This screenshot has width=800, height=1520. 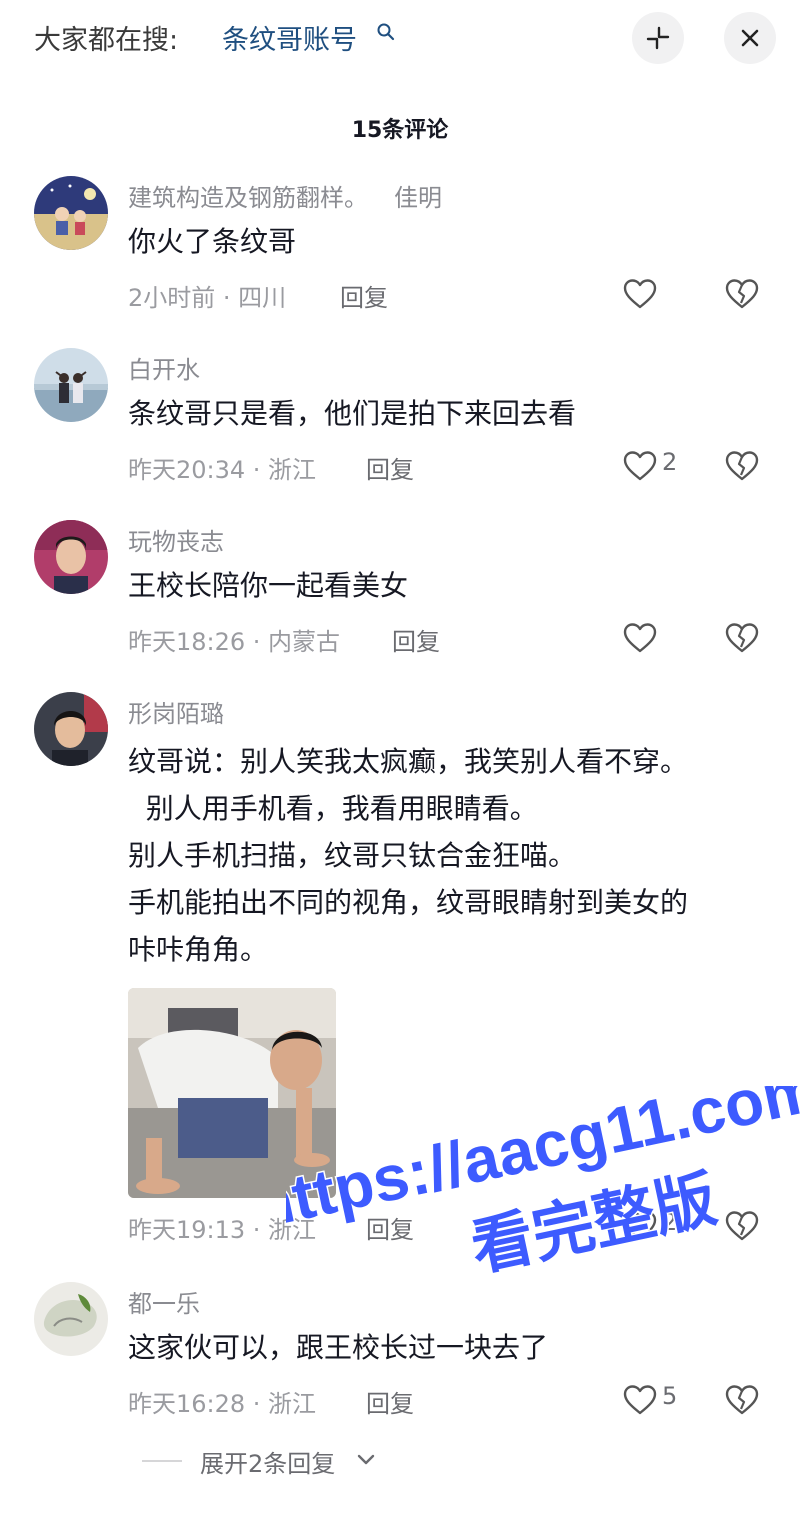 I want to click on comment-text-line: 咔咔角角。, so click(x=198, y=949).